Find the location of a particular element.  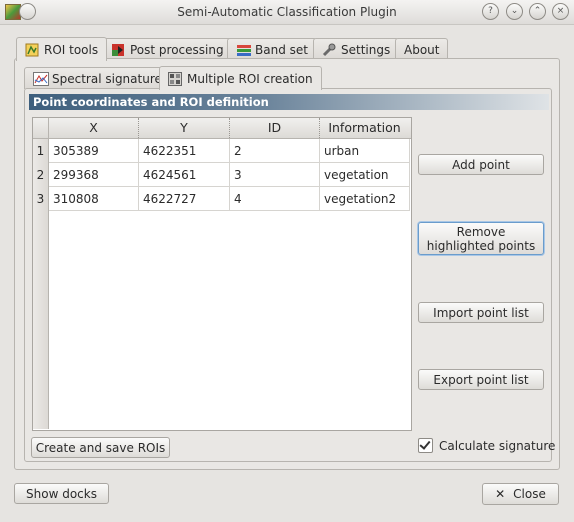

tab-label: Multiple ROI creation is located at coordinates (250, 78).